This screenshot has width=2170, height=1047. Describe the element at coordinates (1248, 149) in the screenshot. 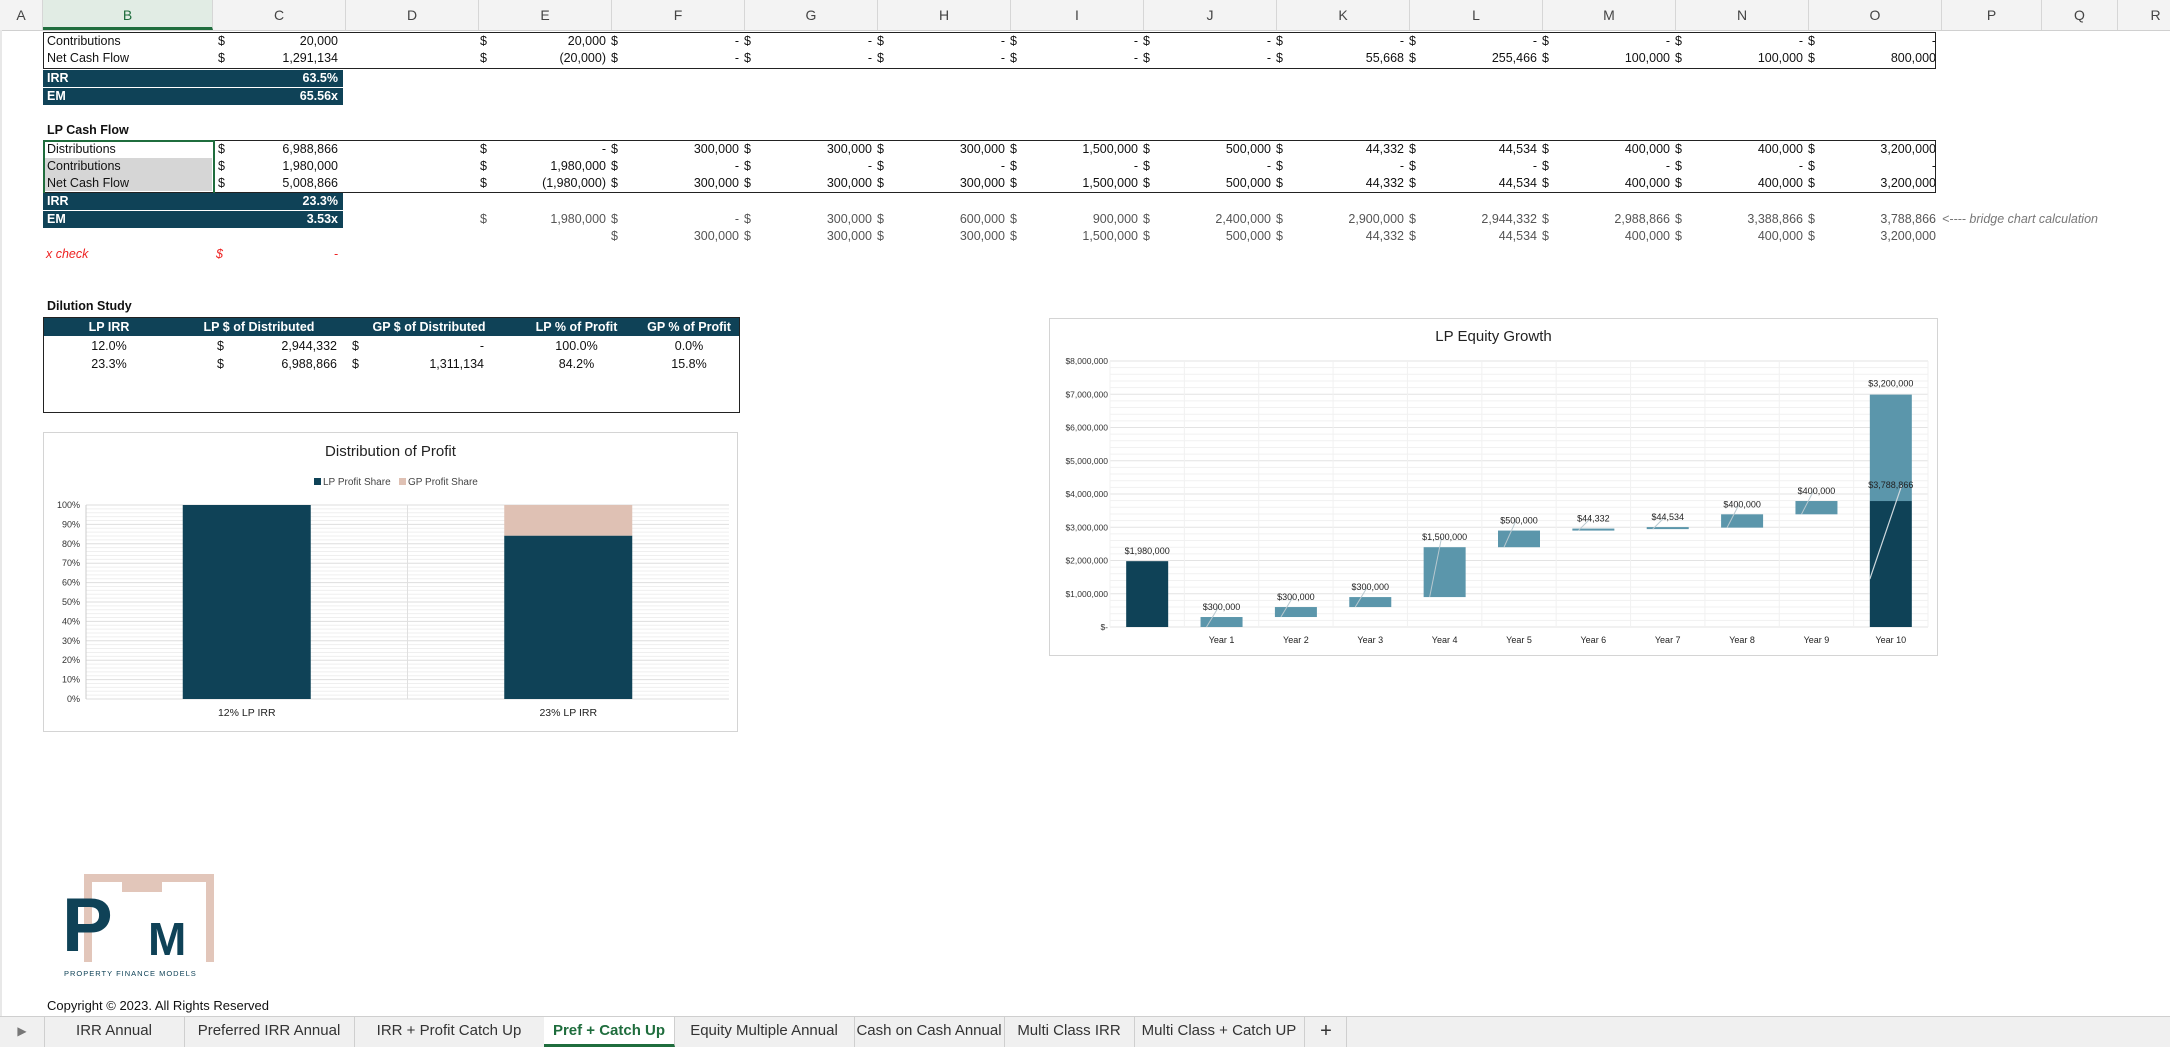

I see `col-j-value: 500,000` at that location.